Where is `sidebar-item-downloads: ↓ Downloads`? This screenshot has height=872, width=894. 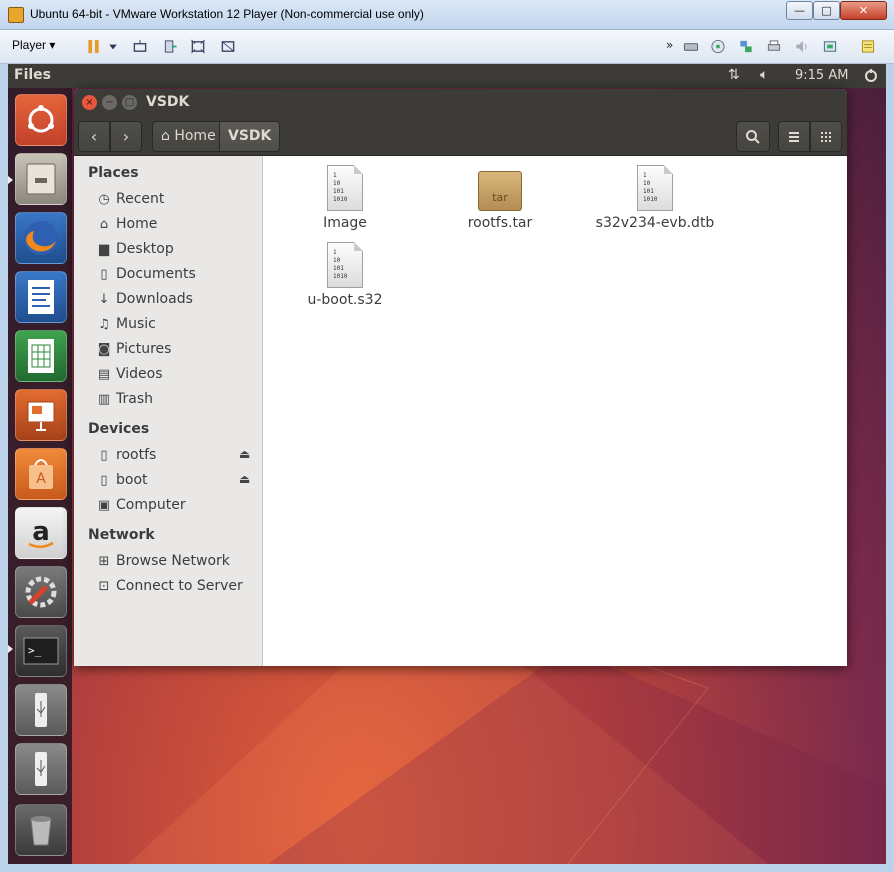 sidebar-item-downloads: ↓ Downloads is located at coordinates (144, 301).